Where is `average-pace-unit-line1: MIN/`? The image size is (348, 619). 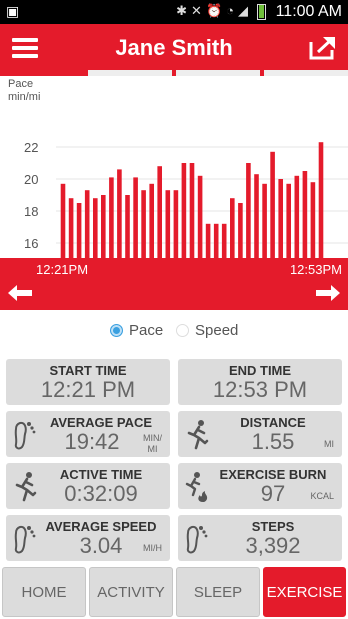 average-pace-unit-line1: MIN/ is located at coordinates (152, 438).